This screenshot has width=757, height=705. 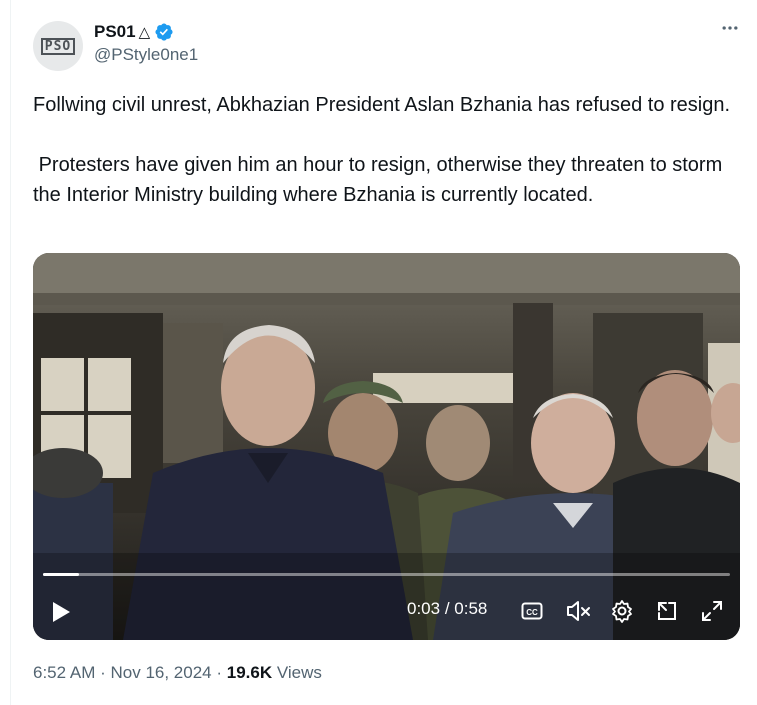 I want to click on captions-icon: CC, so click(x=532, y=611).